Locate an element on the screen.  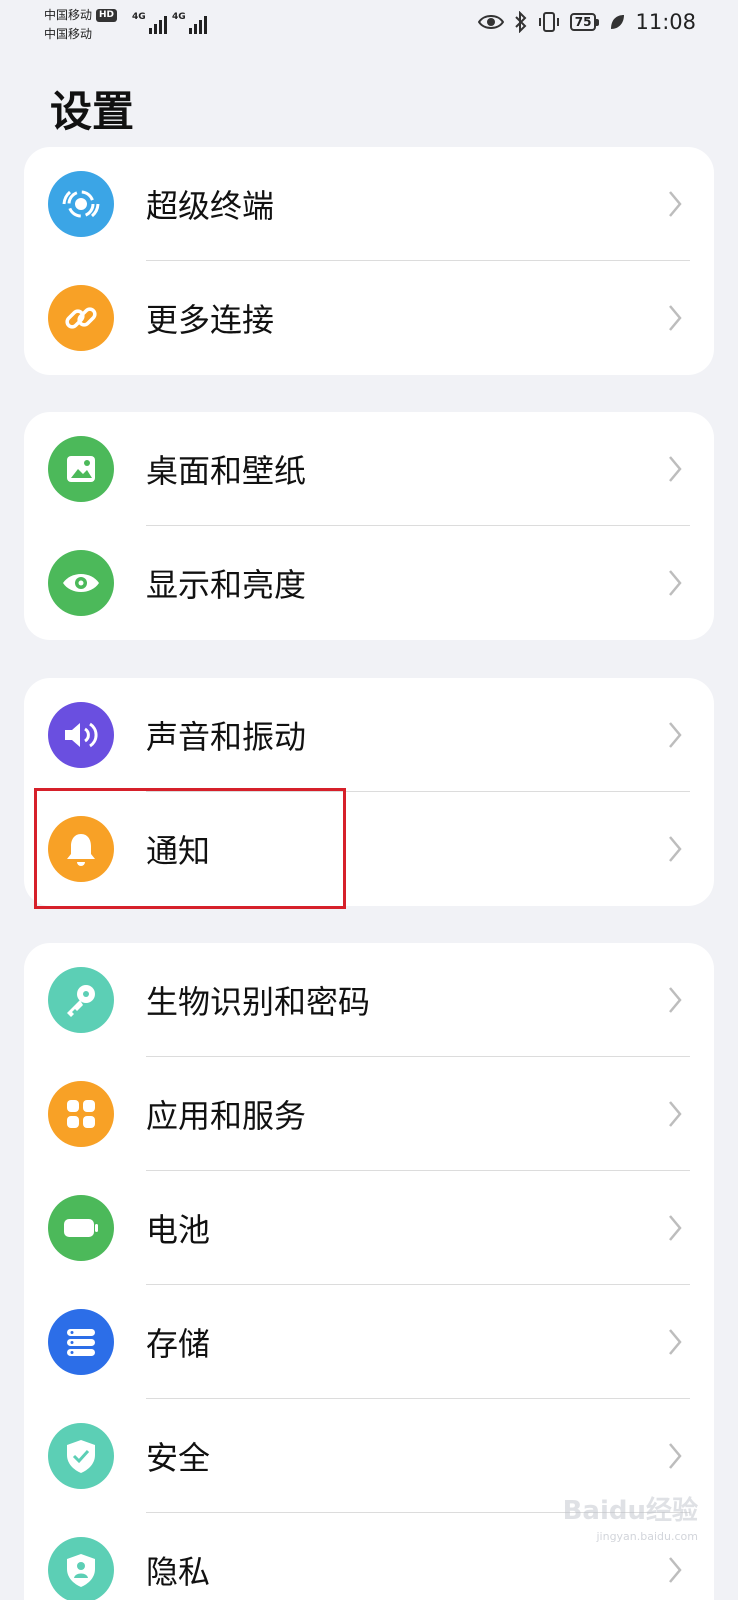
settings-item-biometrics-password: 生物识别和密码 is located at coordinates (369, 1000).